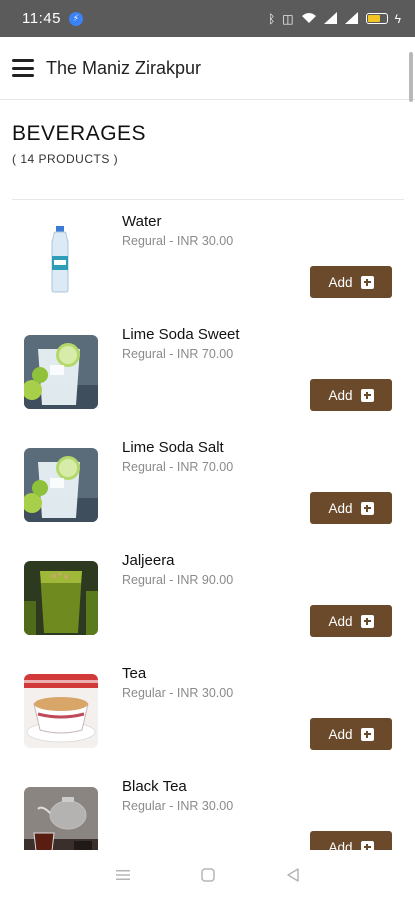 This screenshot has height=900, width=415. Describe the element at coordinates (272, 18) in the screenshot. I see `bluetooth-icon: ᛒ` at that location.